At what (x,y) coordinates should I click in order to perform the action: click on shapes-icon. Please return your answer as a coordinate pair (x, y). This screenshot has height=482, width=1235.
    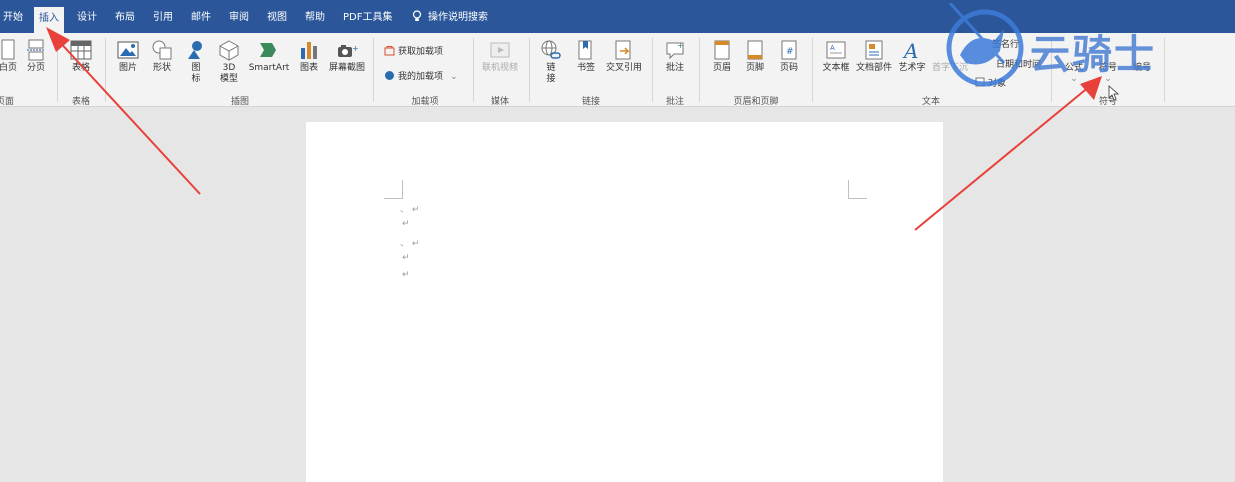
    Looking at the image, I should click on (162, 50).